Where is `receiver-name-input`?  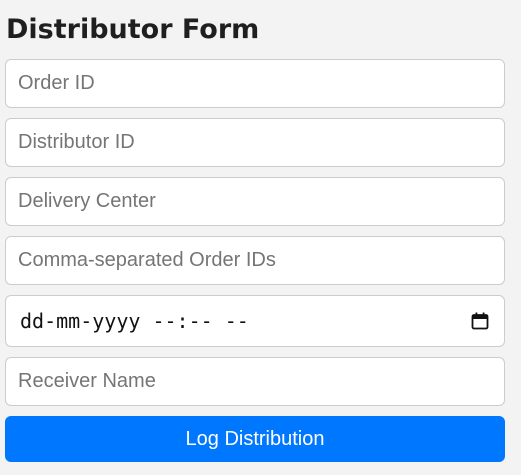
receiver-name-input is located at coordinates (255, 381).